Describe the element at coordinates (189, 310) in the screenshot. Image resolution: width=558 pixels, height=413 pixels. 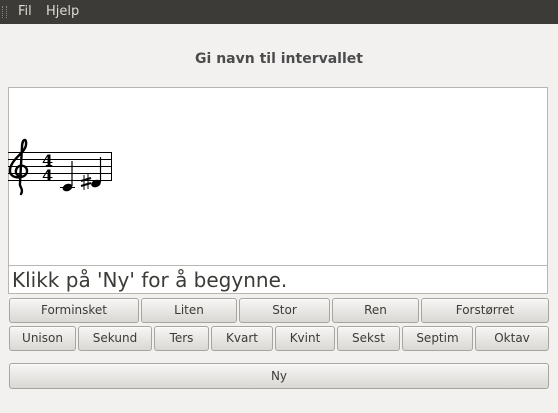
I see `quality-button-minor: Liten` at that location.